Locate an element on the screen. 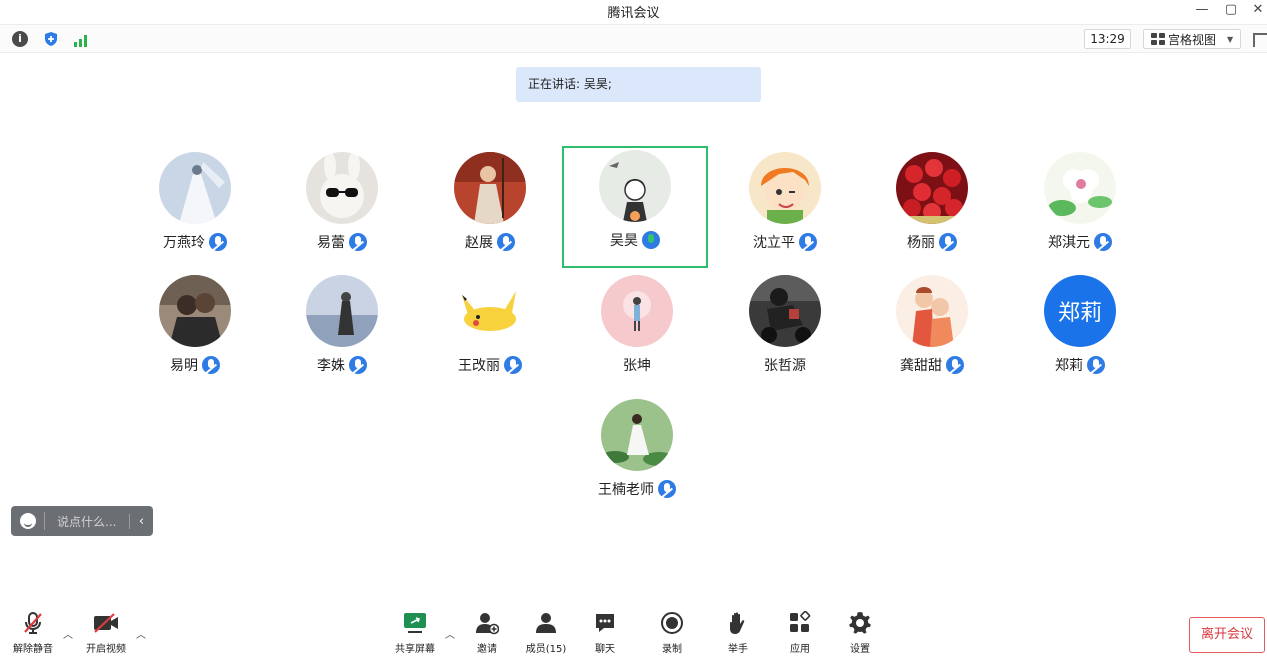 This screenshot has height=656, width=1267. participant-tile: 王改丽 is located at coordinates (490, 332).